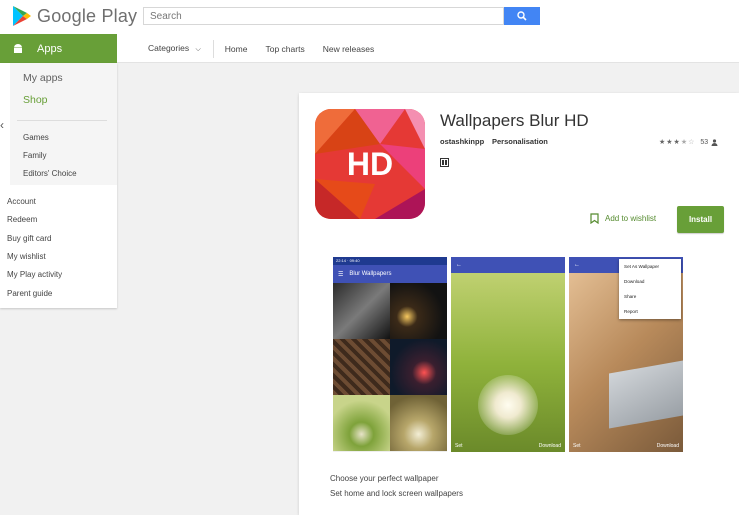  What do you see at coordinates (22, 16) in the screenshot?
I see `play-logo-icon` at bounding box center [22, 16].